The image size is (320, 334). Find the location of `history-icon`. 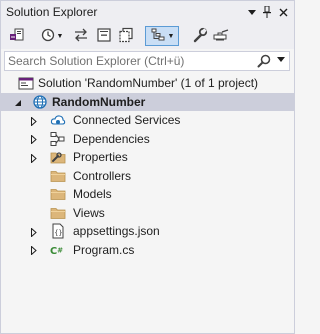

history-icon is located at coordinates (48, 36).